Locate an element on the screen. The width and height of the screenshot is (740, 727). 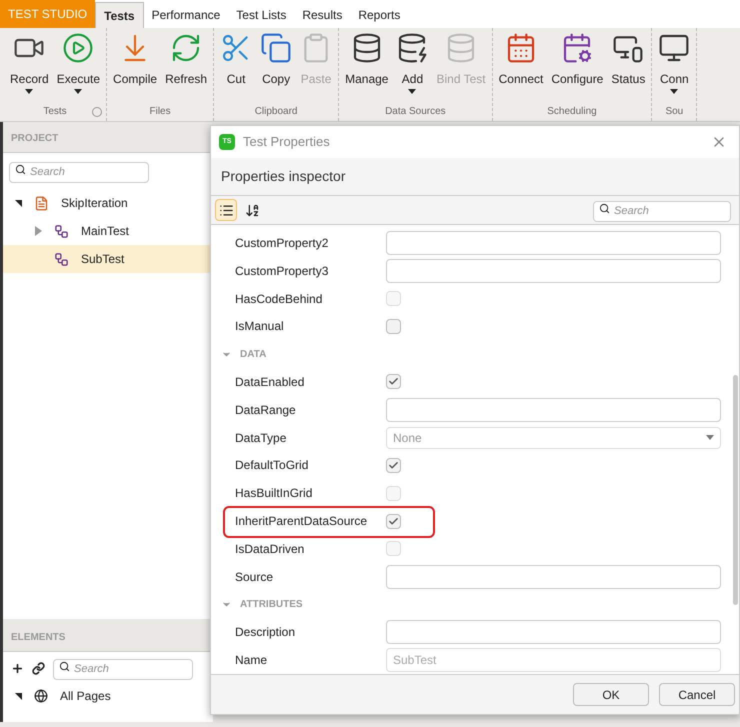
ribbon-button: Compile is located at coordinates (135, 66).